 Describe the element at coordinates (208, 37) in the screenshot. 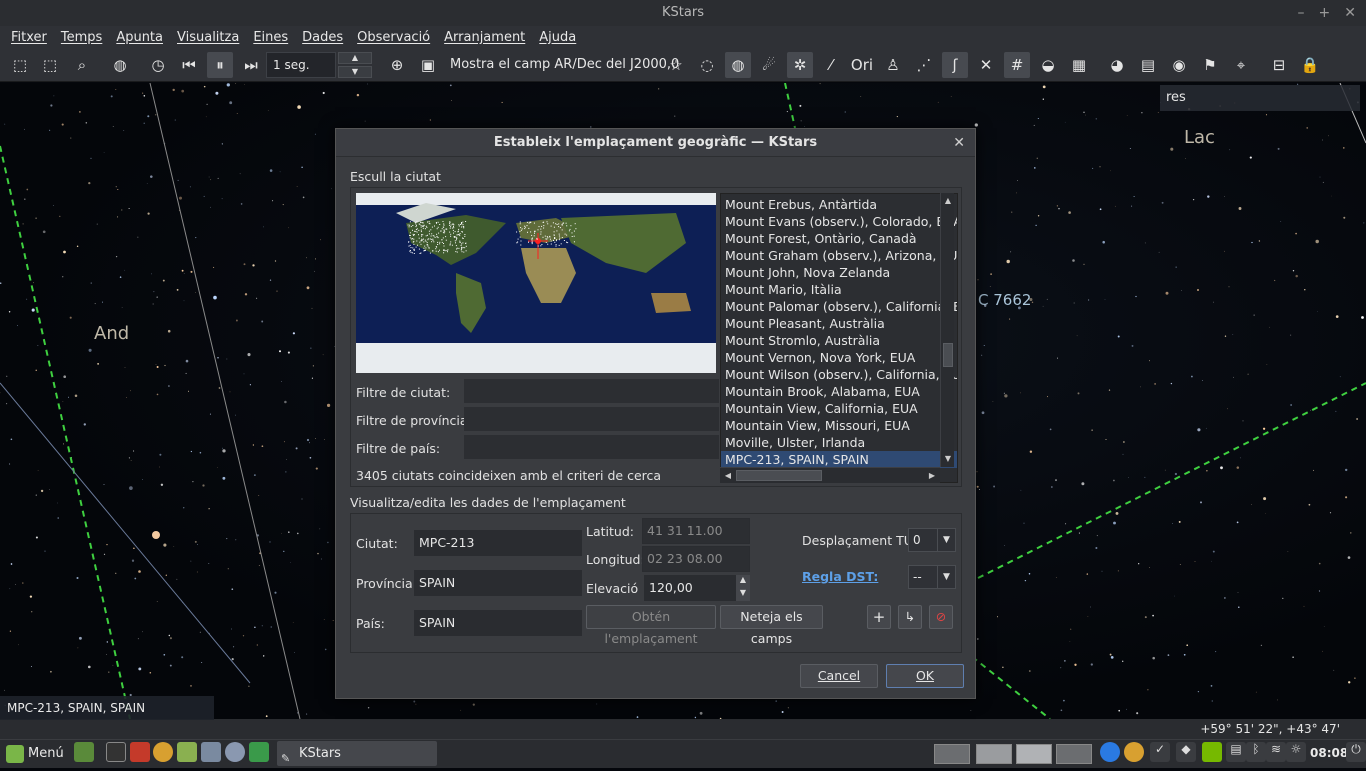

I see `menu-visualitza: Visualitza` at that location.